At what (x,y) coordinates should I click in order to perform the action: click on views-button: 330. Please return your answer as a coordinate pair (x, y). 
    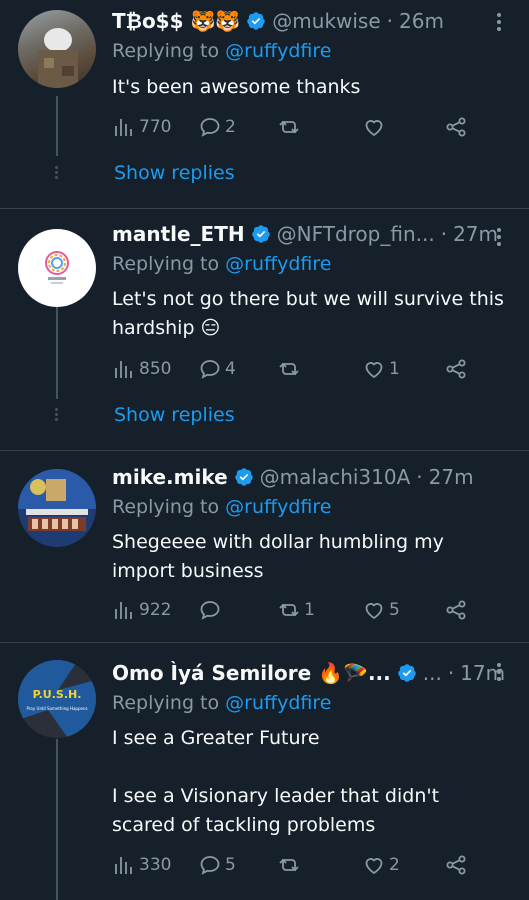
    Looking at the image, I should click on (141, 865).